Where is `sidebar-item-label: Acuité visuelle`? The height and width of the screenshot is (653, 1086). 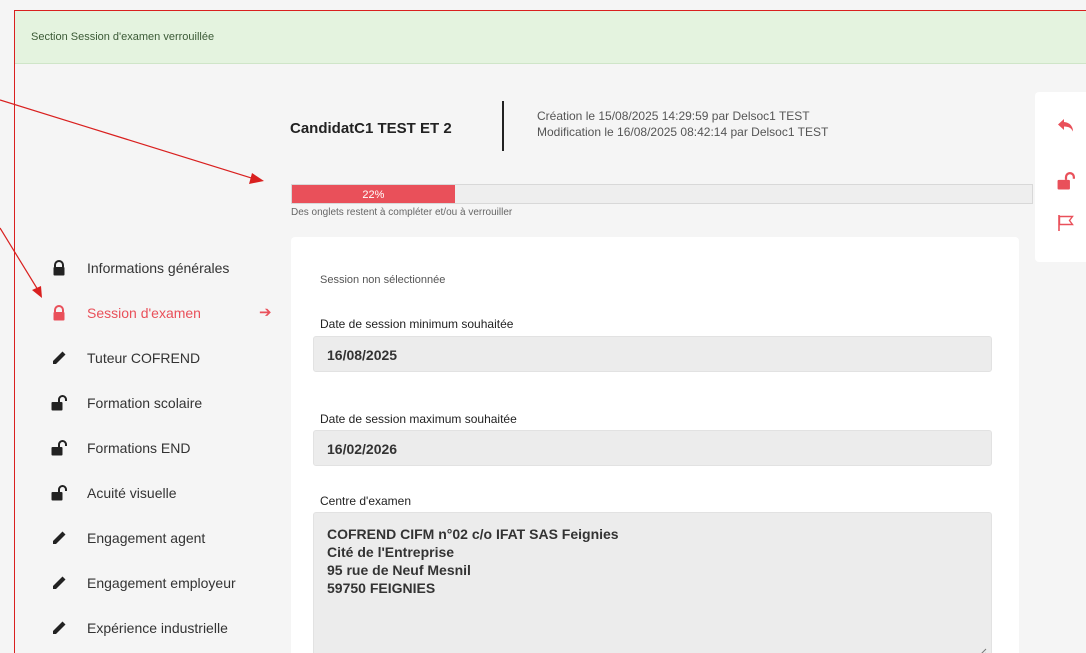 sidebar-item-label: Acuité visuelle is located at coordinates (132, 492).